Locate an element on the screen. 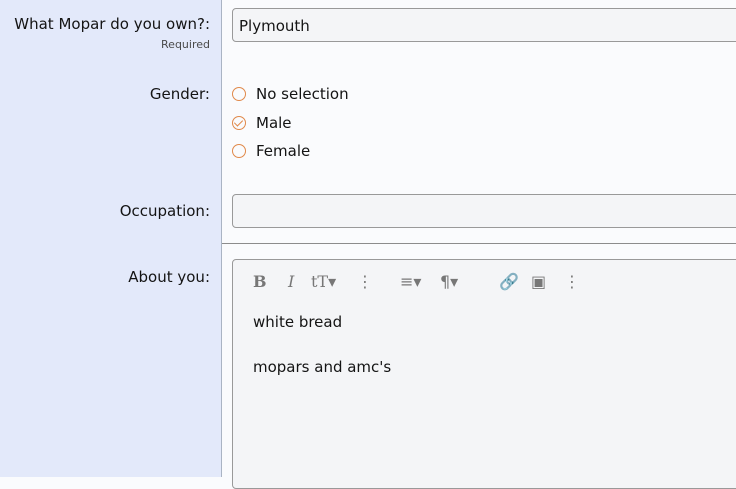  paragraph-icon: ¶▾ is located at coordinates (449, 281).